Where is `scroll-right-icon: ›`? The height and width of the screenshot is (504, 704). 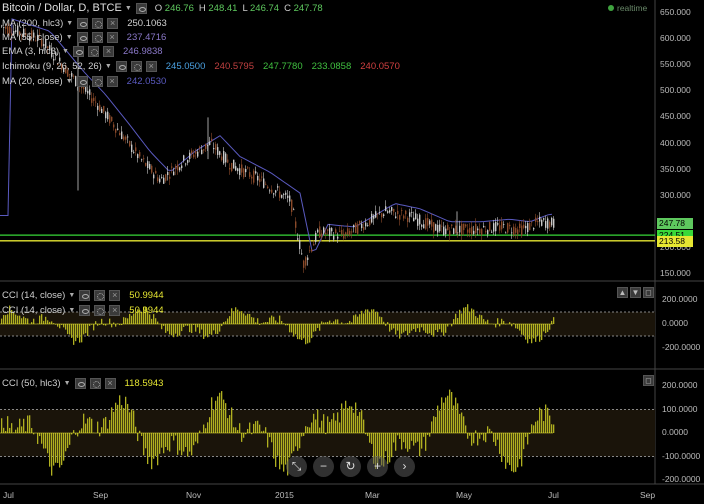
scroll-right-icon: › is located at coordinates (404, 466).